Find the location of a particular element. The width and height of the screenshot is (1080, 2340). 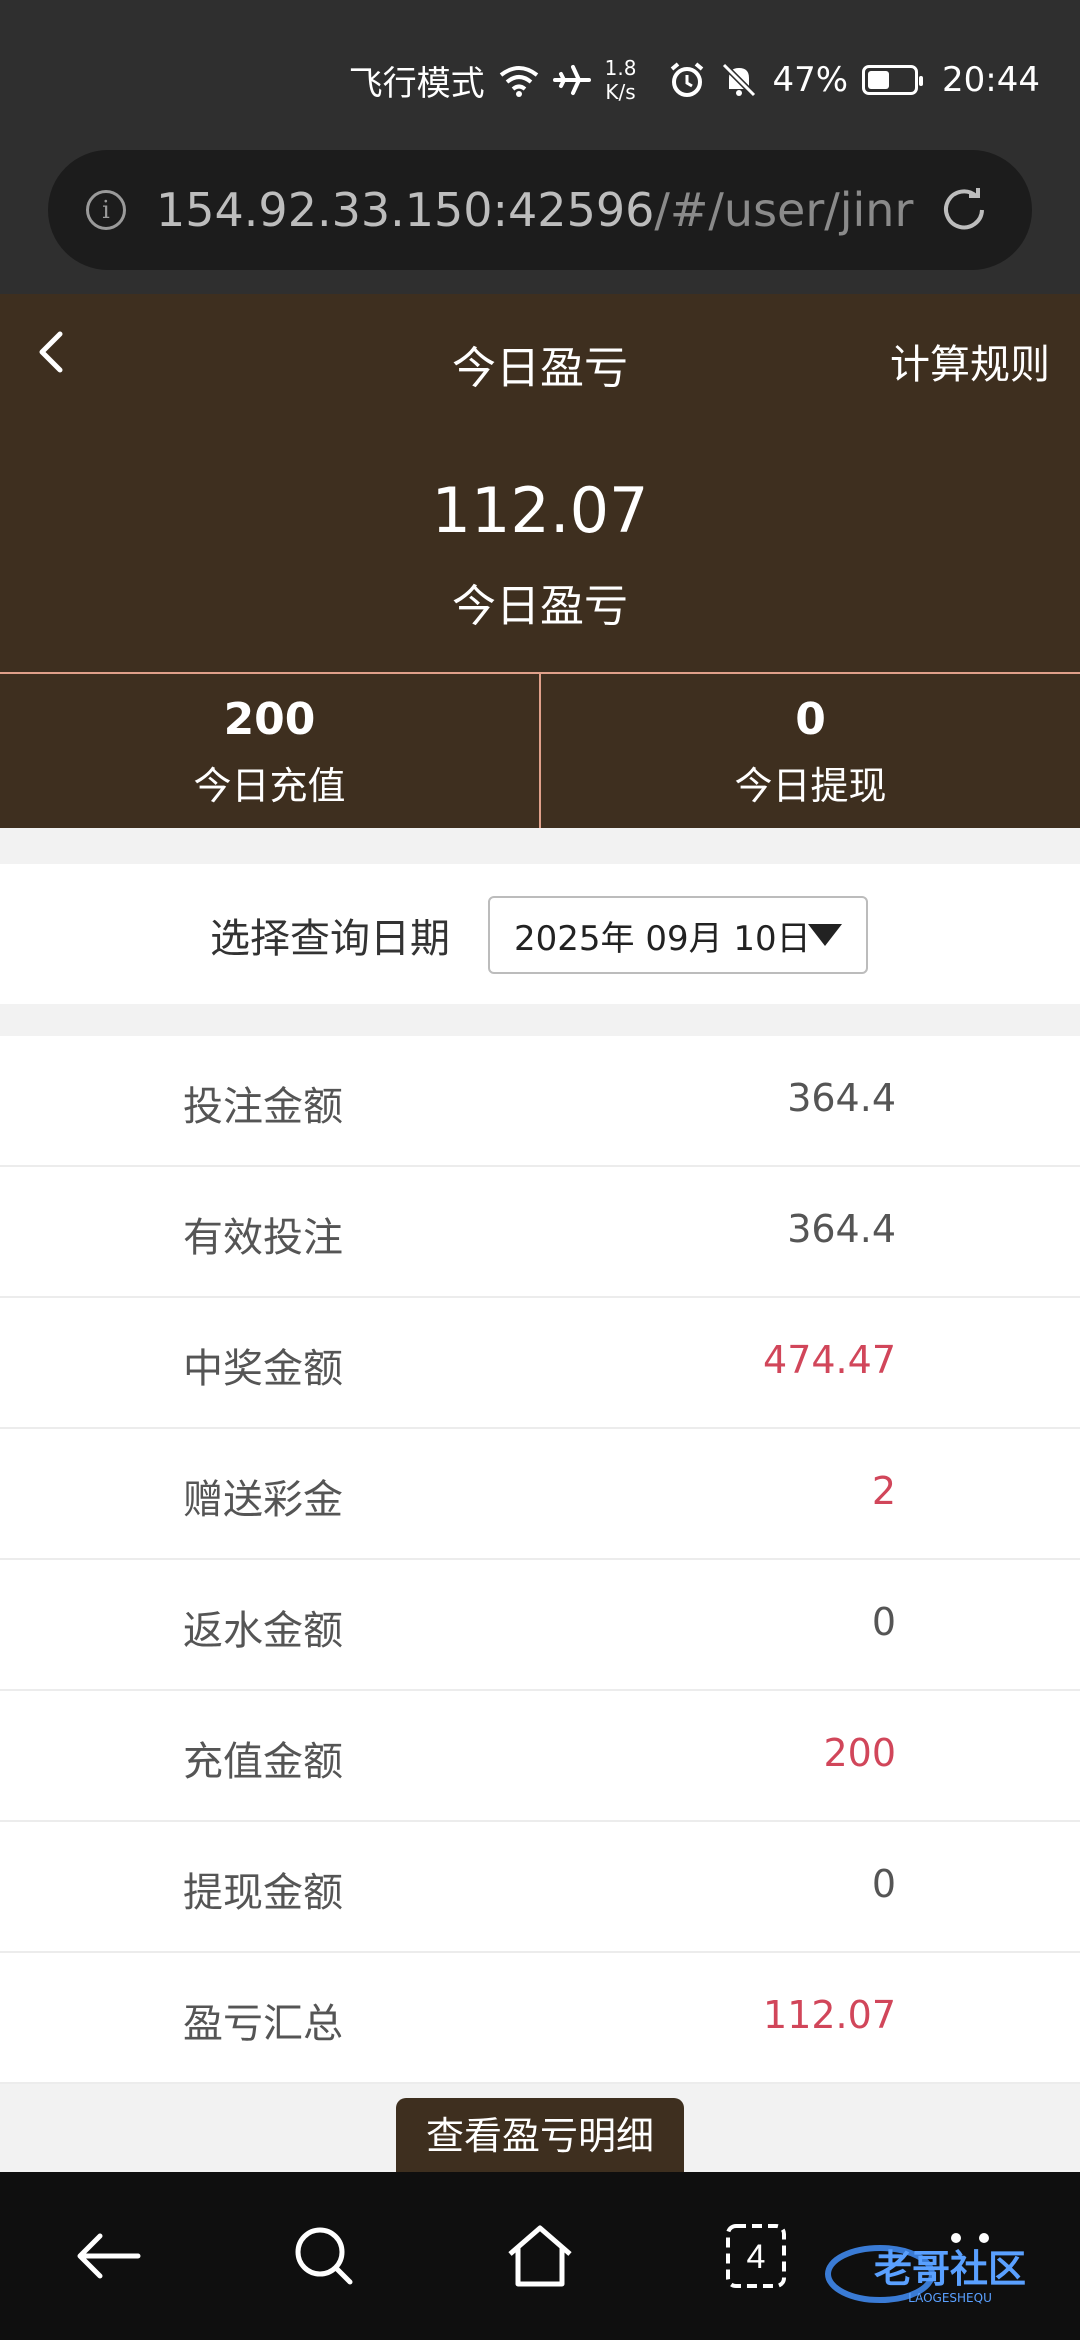

watermark-logo: 老哥社区 LAOGESHEQU is located at coordinates (940, 2273).